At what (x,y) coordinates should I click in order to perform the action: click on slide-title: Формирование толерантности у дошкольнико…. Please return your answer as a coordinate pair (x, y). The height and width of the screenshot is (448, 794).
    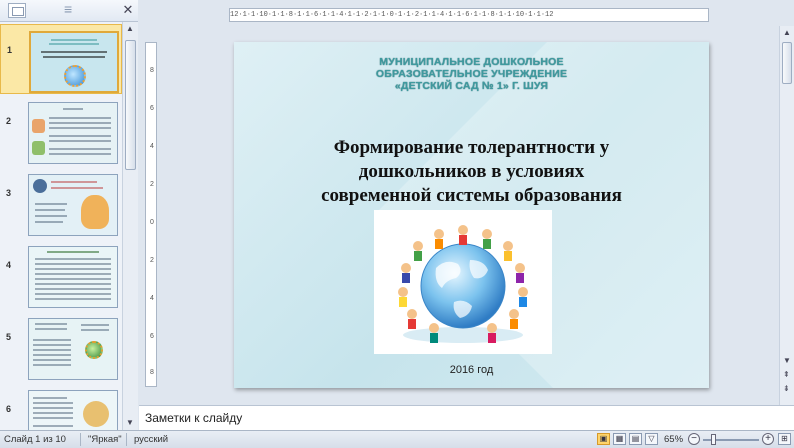
    Looking at the image, I should click on (471, 172).